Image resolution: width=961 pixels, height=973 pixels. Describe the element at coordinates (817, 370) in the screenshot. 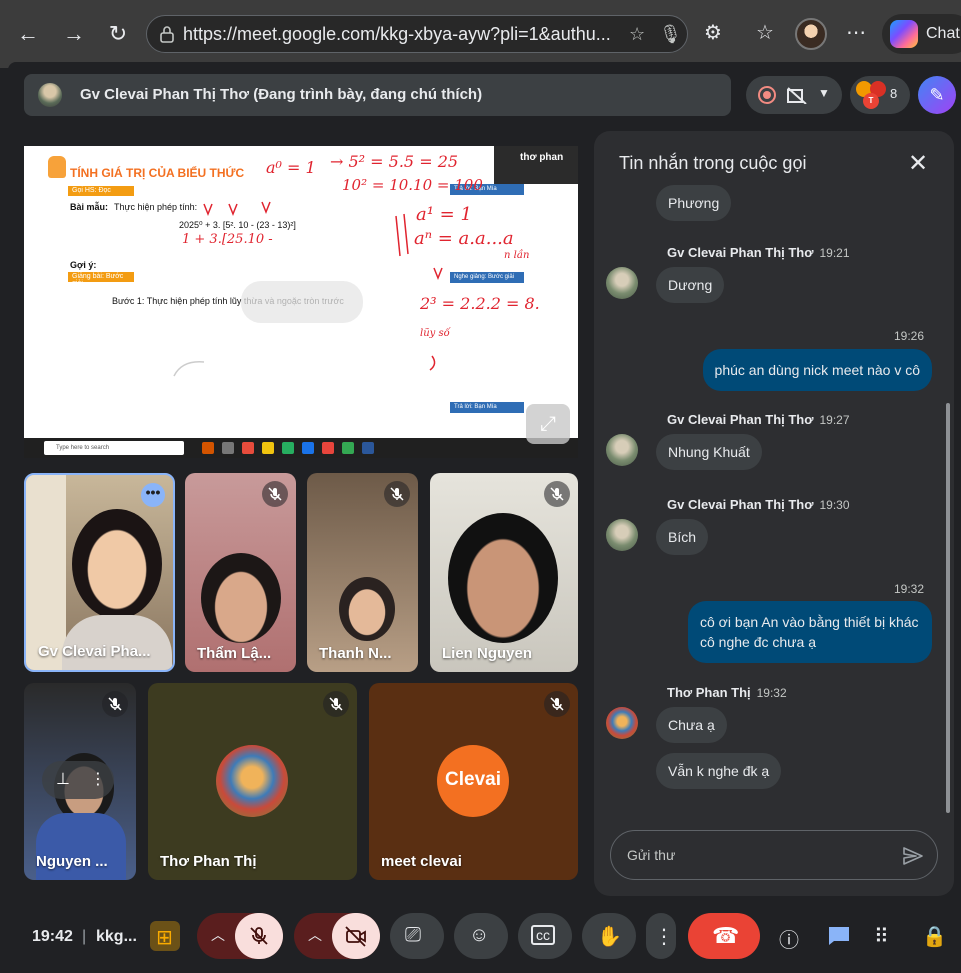

I see `chat-message-sent: phúc an dùng nick meet nào v cô` at that location.